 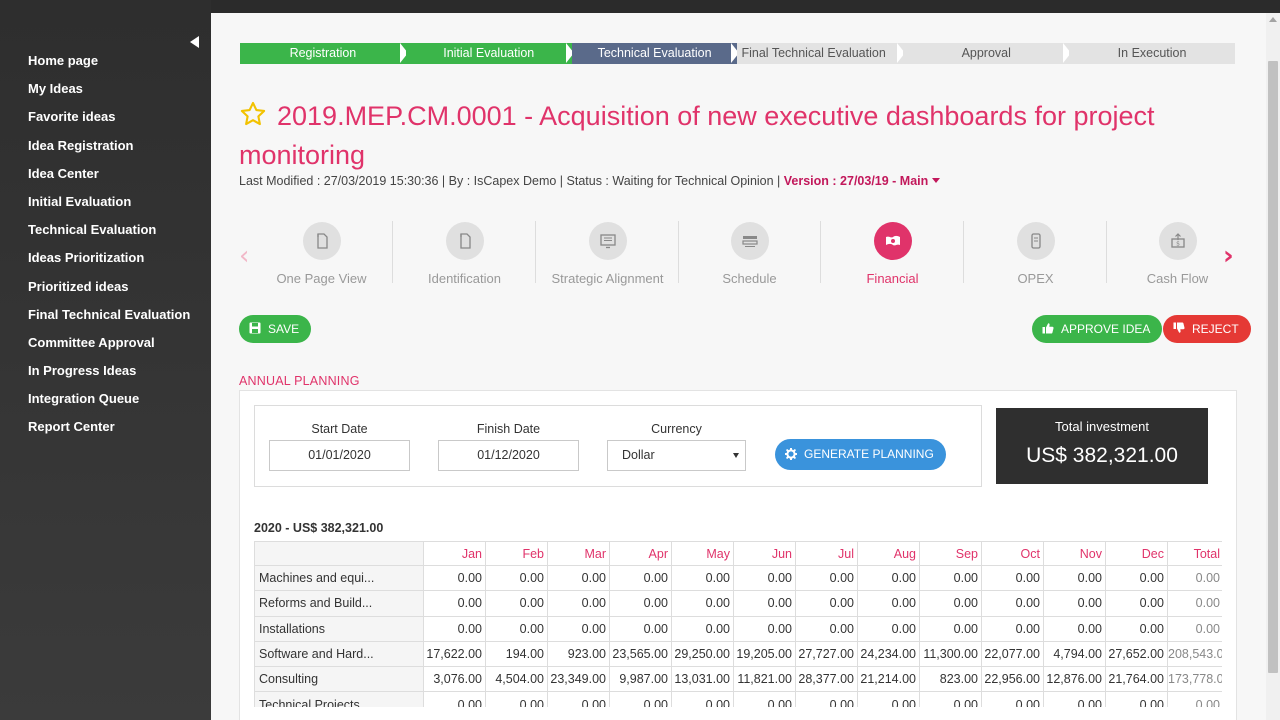 What do you see at coordinates (892, 259) in the screenshot?
I see `tab-financial: Financial` at bounding box center [892, 259].